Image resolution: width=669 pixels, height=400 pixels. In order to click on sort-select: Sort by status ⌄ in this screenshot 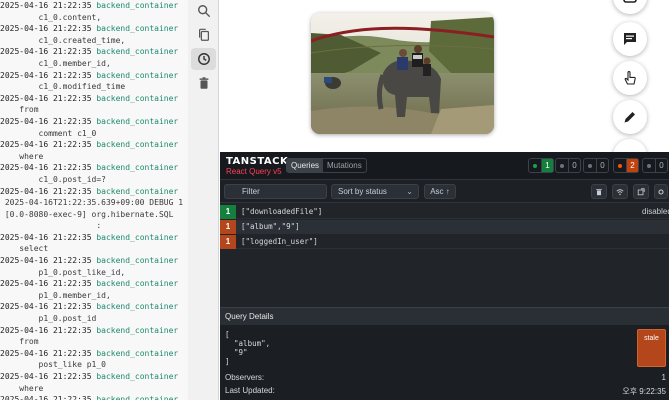, I will do `click(375, 191)`.